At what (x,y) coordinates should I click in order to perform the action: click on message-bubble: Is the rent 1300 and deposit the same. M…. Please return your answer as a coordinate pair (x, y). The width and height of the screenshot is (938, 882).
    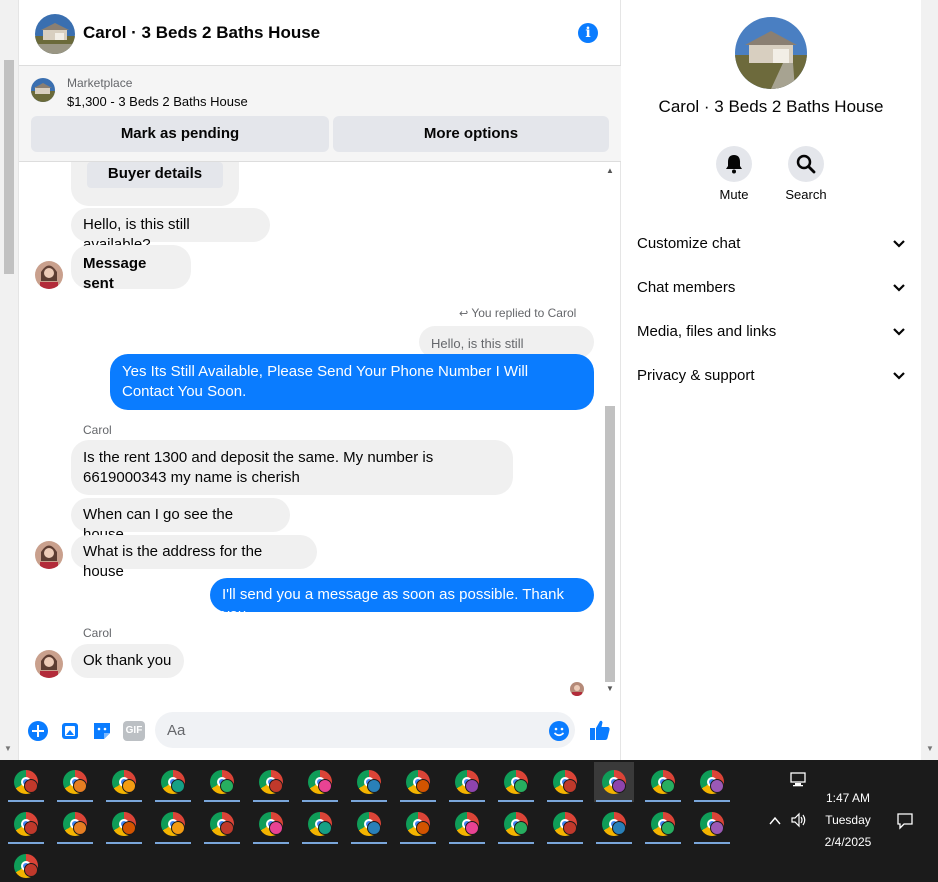
    Looking at the image, I should click on (292, 467).